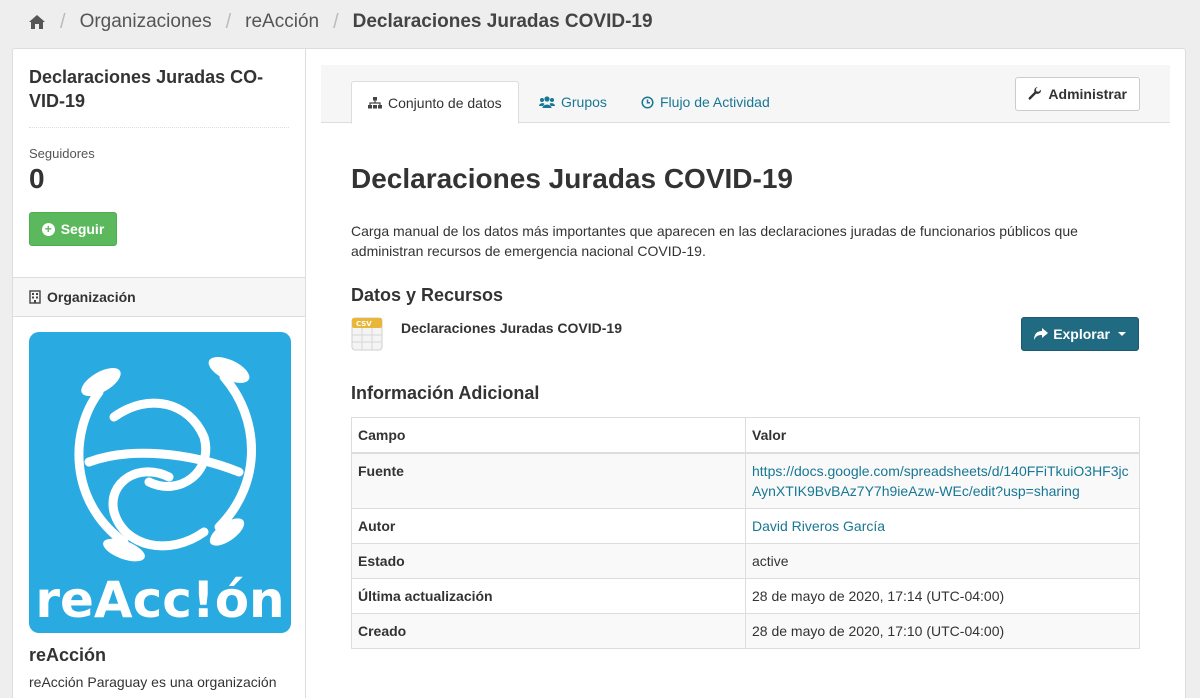 Image resolution: width=1200 pixels, height=698 pixels. Describe the element at coordinates (1035, 93) in the screenshot. I see `wrench-icon` at that location.